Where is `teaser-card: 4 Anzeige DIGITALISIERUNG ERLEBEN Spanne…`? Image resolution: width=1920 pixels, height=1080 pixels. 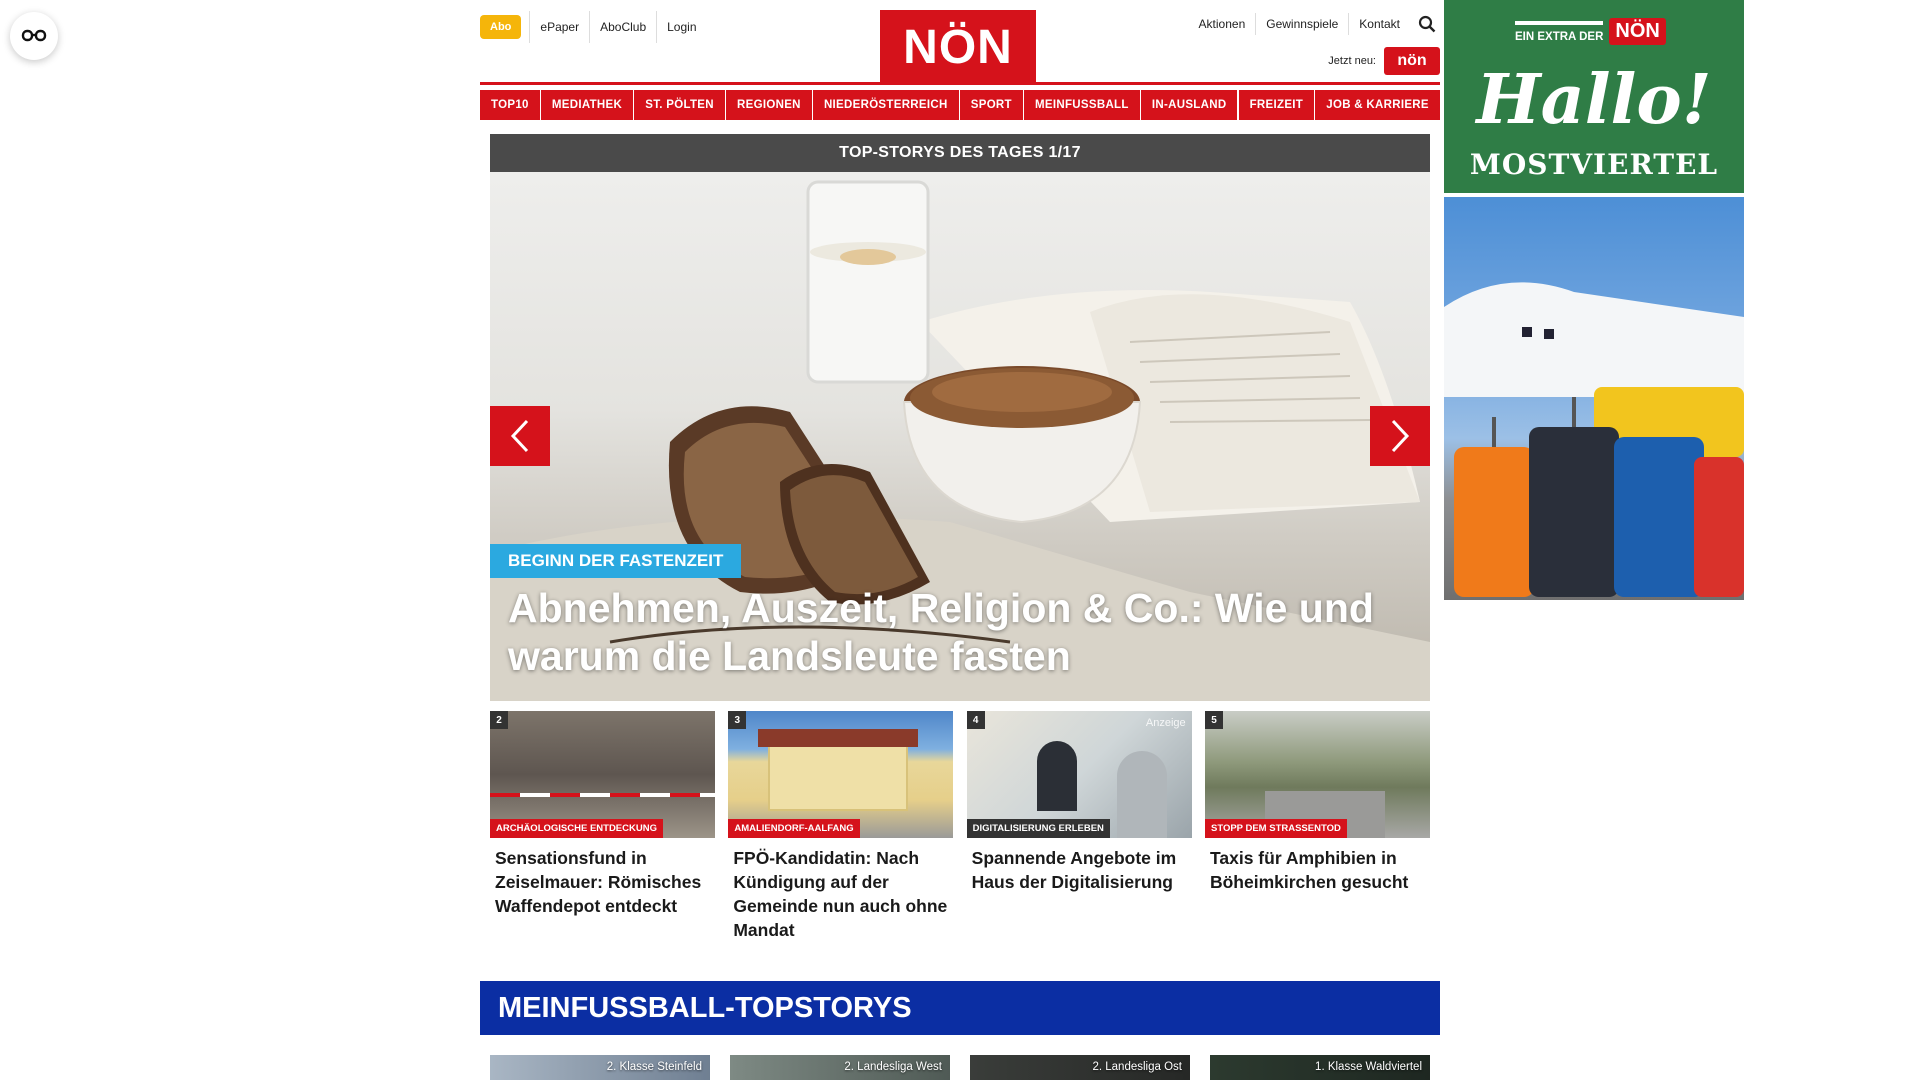
teaser-card: 4 Anzeige DIGITALISIERUNG ERLEBEN Spanne… is located at coordinates (1079, 826).